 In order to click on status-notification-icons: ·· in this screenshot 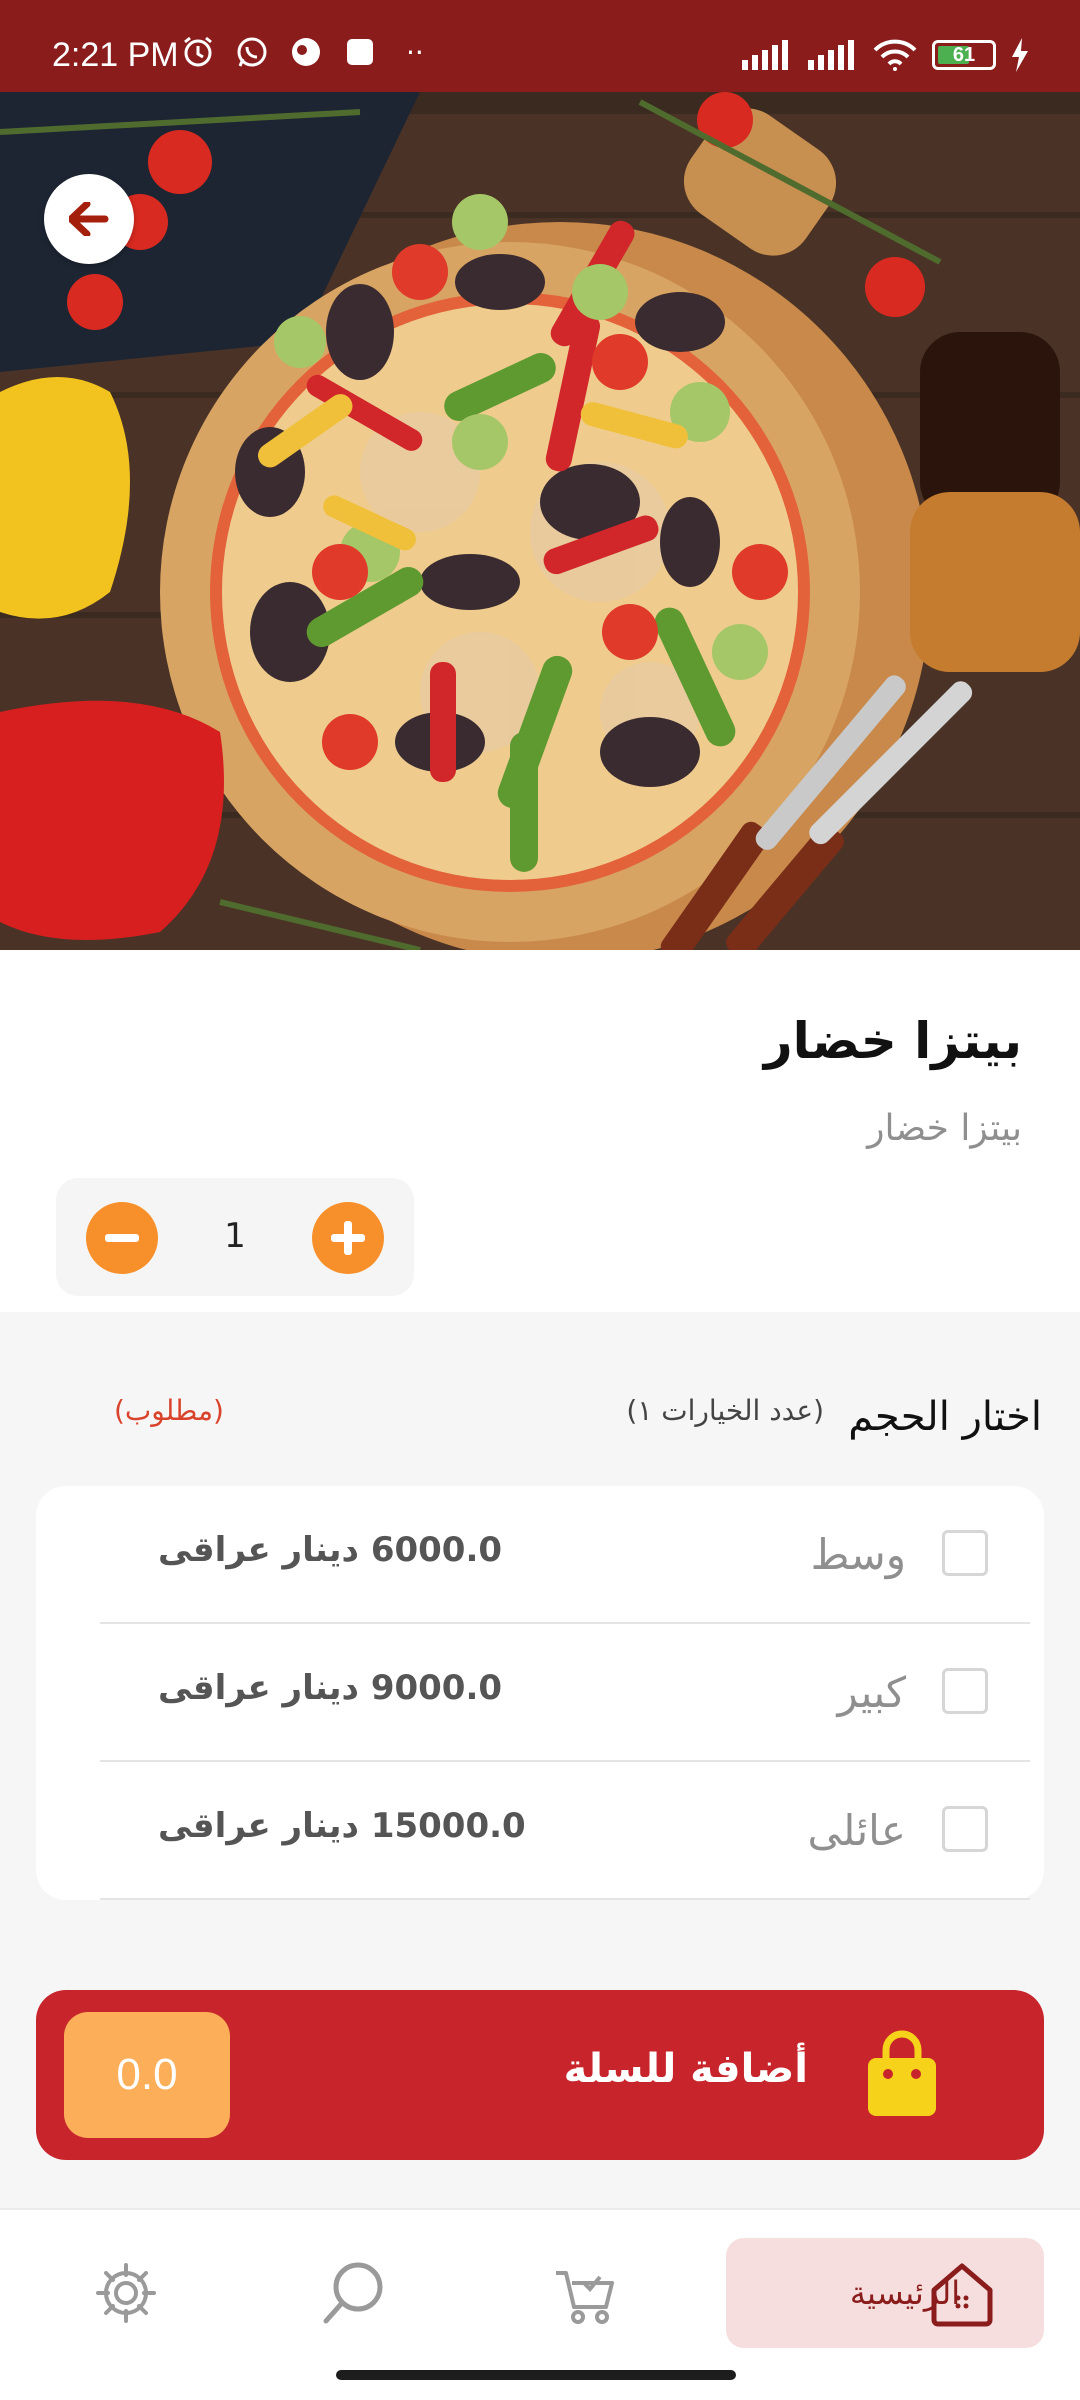, I will do `click(302, 52)`.